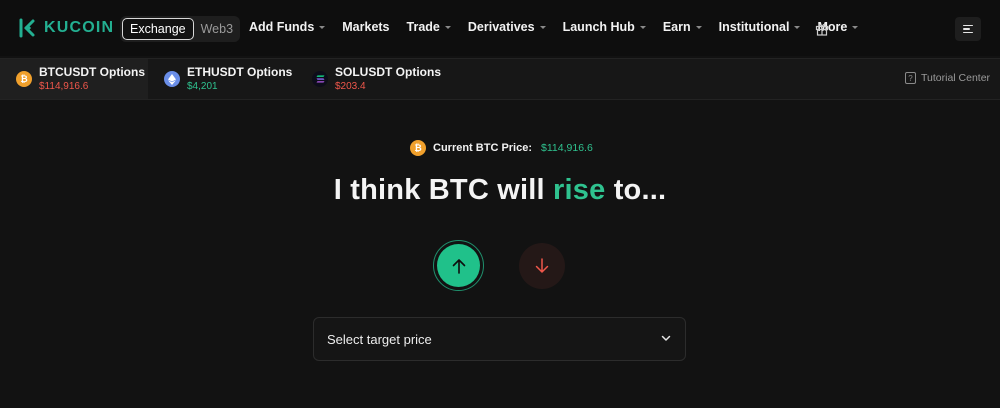 Image resolution: width=1000 pixels, height=408 pixels. Describe the element at coordinates (350, 86) in the screenshot. I see `option-price: $203.4` at that location.